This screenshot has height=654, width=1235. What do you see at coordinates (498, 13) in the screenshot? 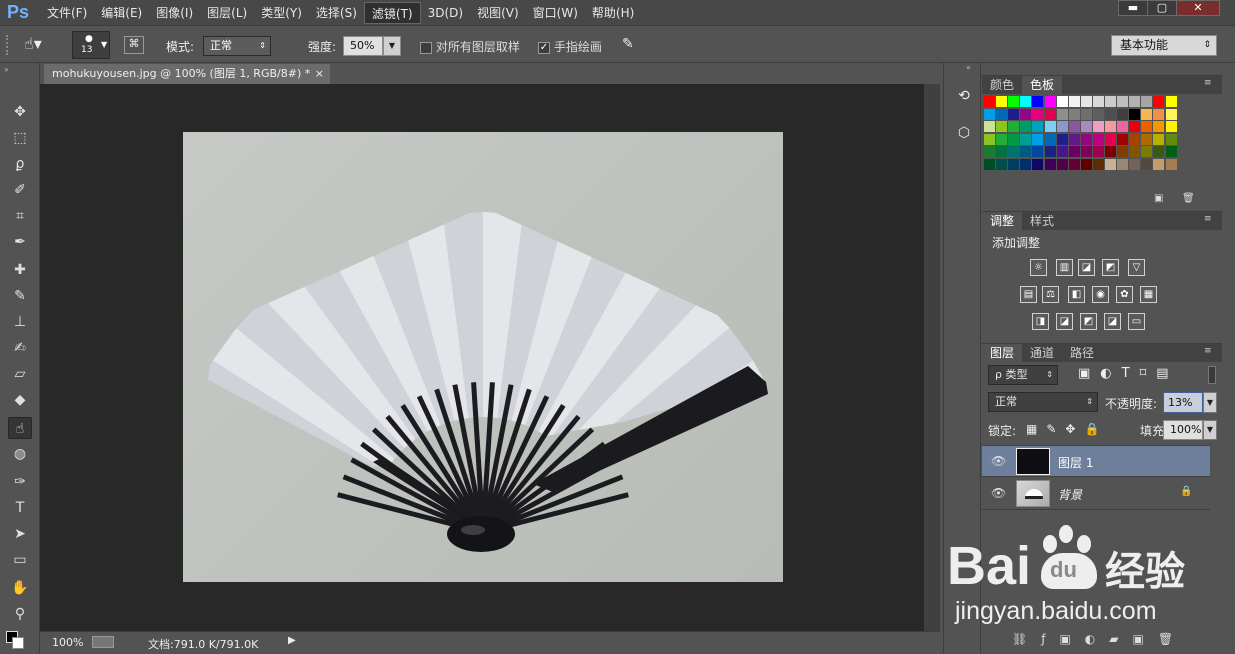
I see `menu-item-8: 视图(V)` at bounding box center [498, 13].